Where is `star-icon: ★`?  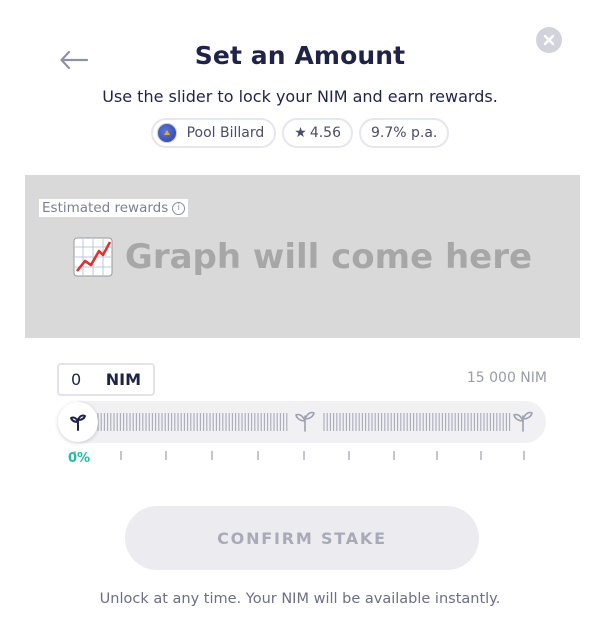 star-icon: ★ is located at coordinates (300, 133).